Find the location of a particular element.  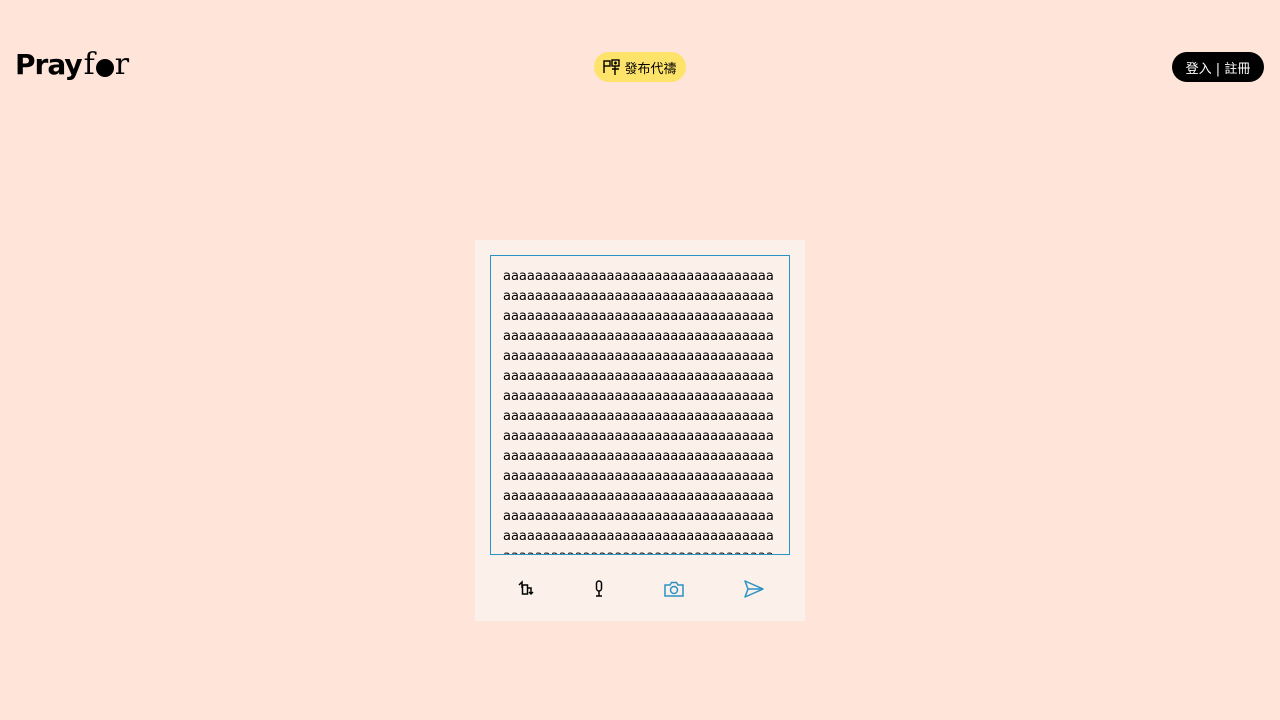

logo-text-f: f is located at coordinates (89, 64).